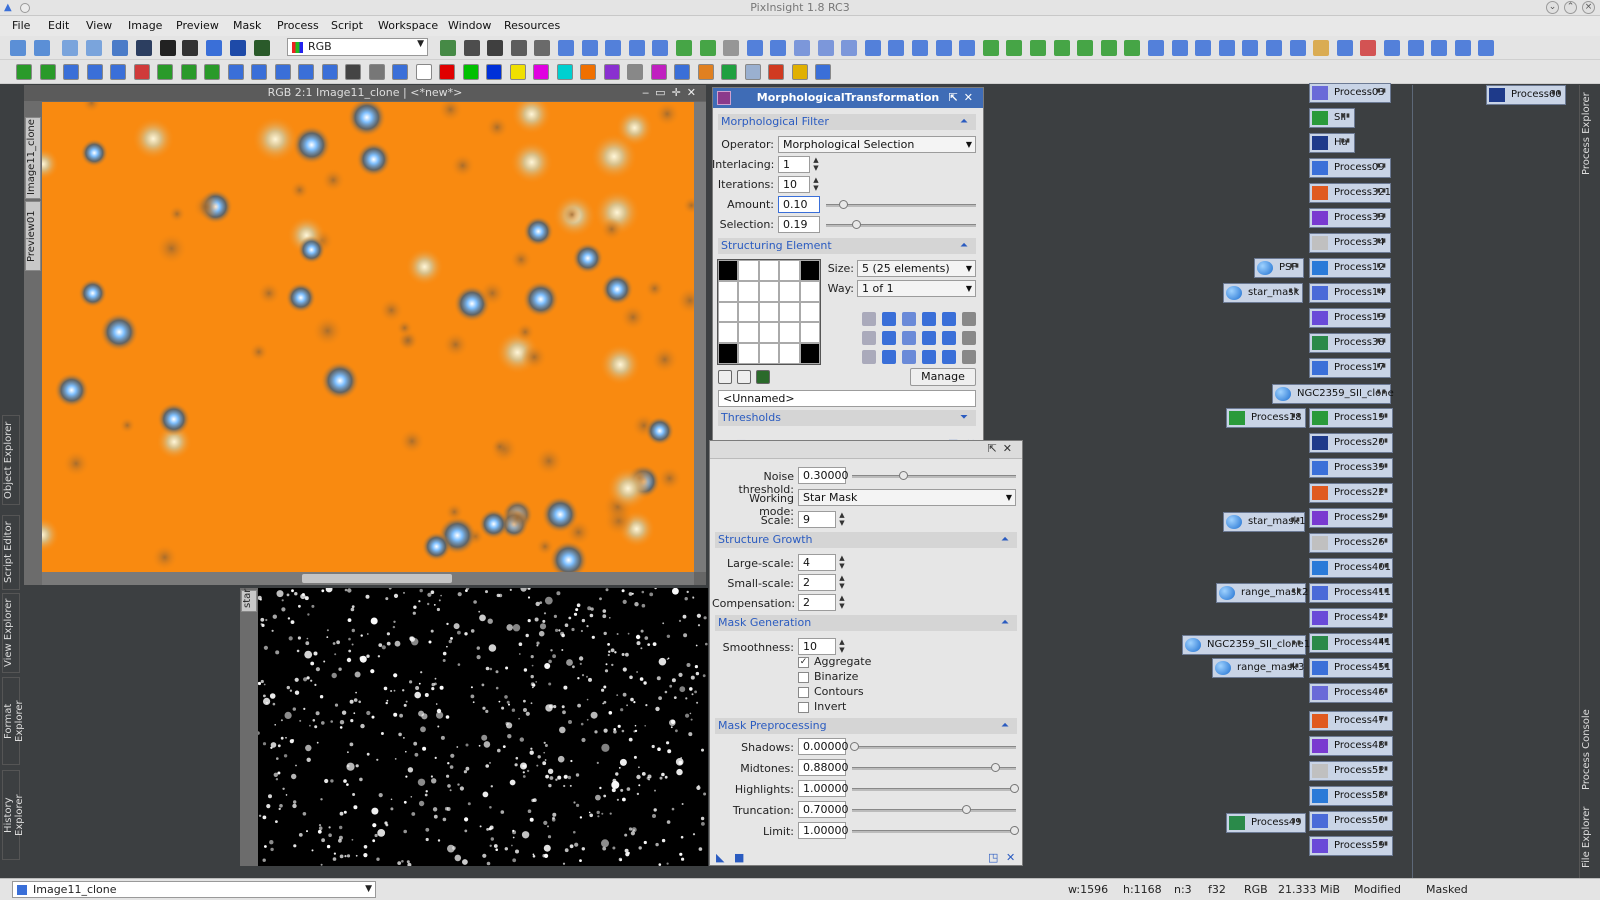 This screenshot has height=900, width=1600. I want to click on section-structuring-element: Structuring Element ⏶, so click(847, 246).